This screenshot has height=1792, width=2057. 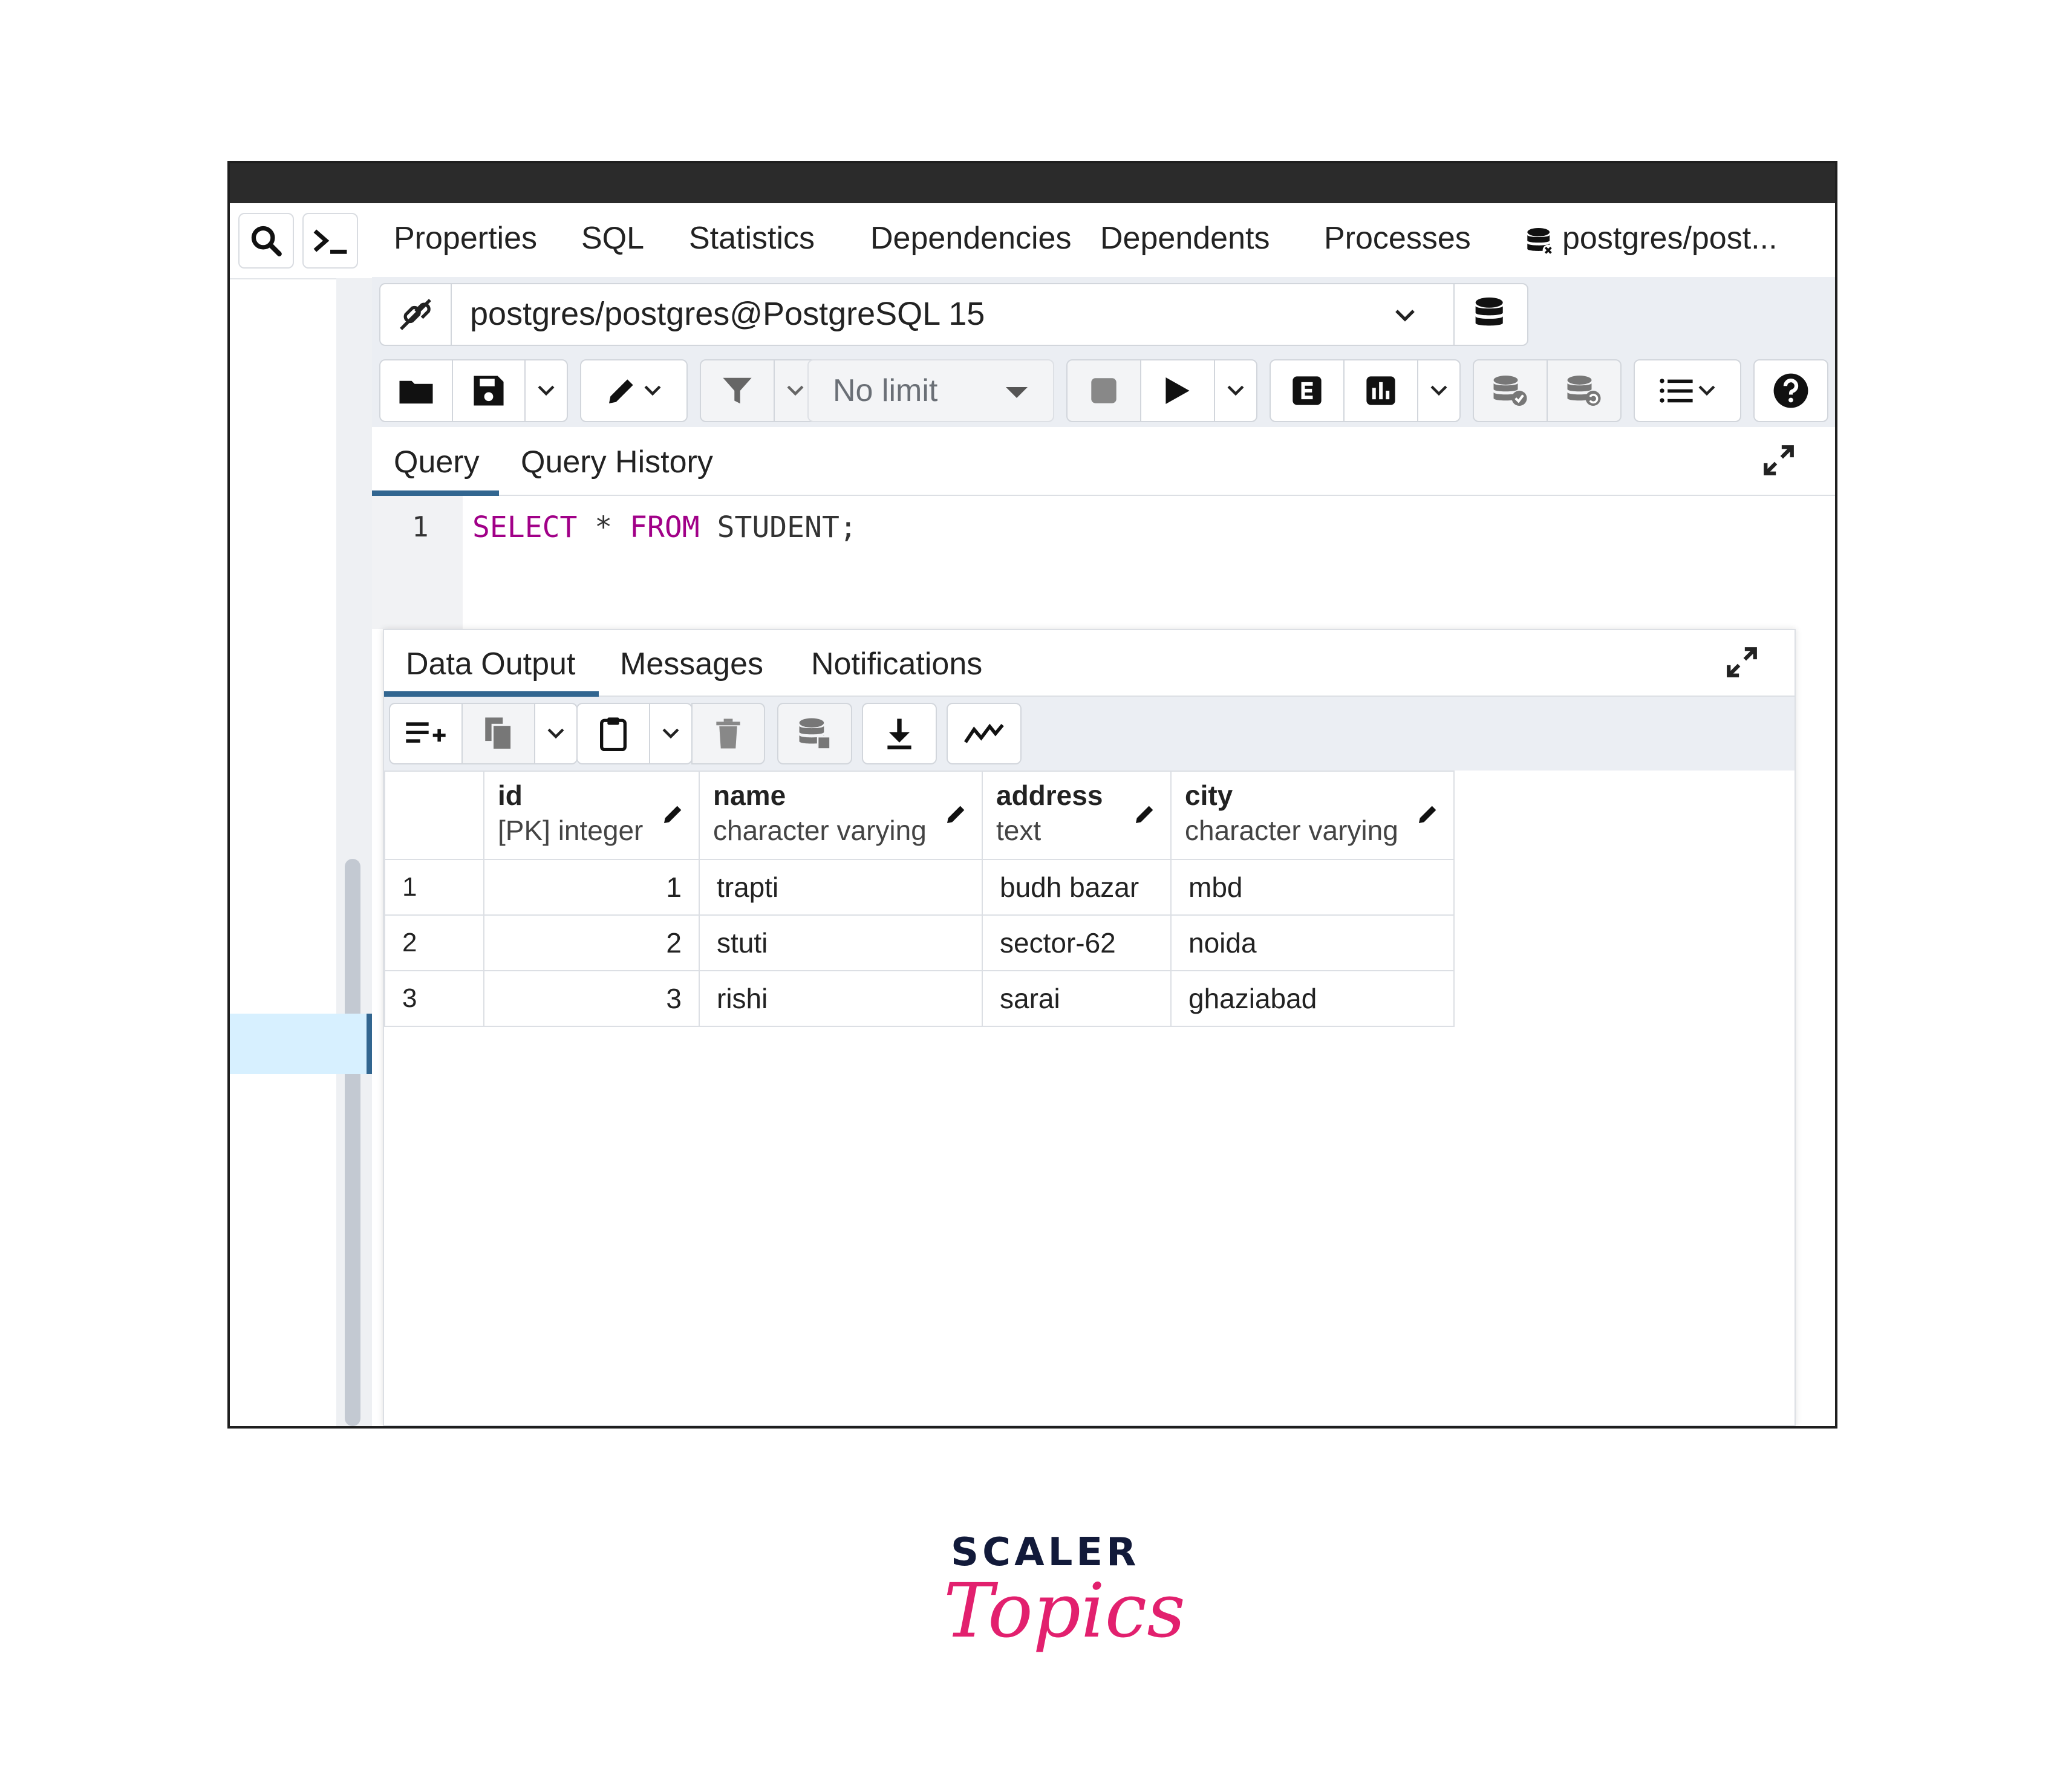 What do you see at coordinates (1307, 390) in the screenshot?
I see `explain-button` at bounding box center [1307, 390].